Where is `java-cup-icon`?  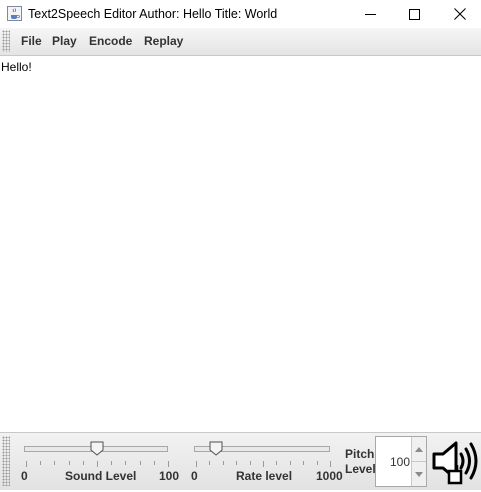
java-cup-icon is located at coordinates (14, 13).